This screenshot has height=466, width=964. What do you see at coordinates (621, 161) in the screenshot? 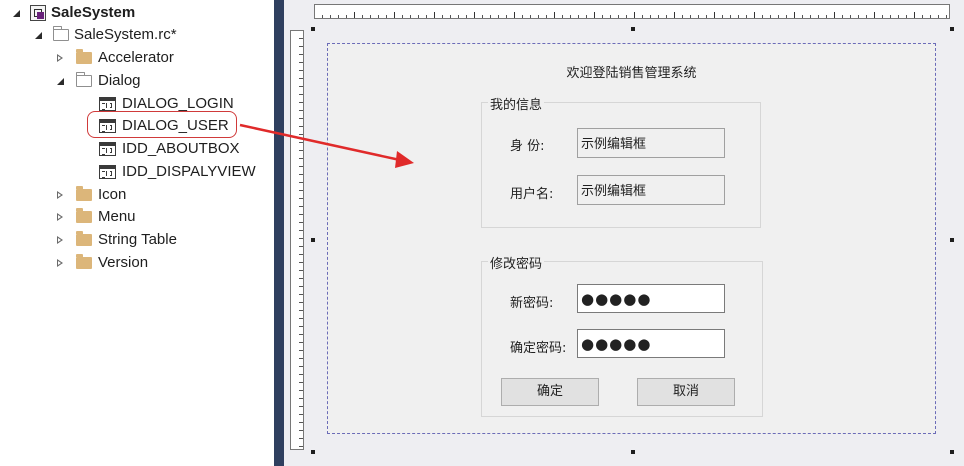
I see `my-info-groupbox: 我的信息 身 份: 示例编辑框 用户名: 示例编辑框` at bounding box center [621, 161].